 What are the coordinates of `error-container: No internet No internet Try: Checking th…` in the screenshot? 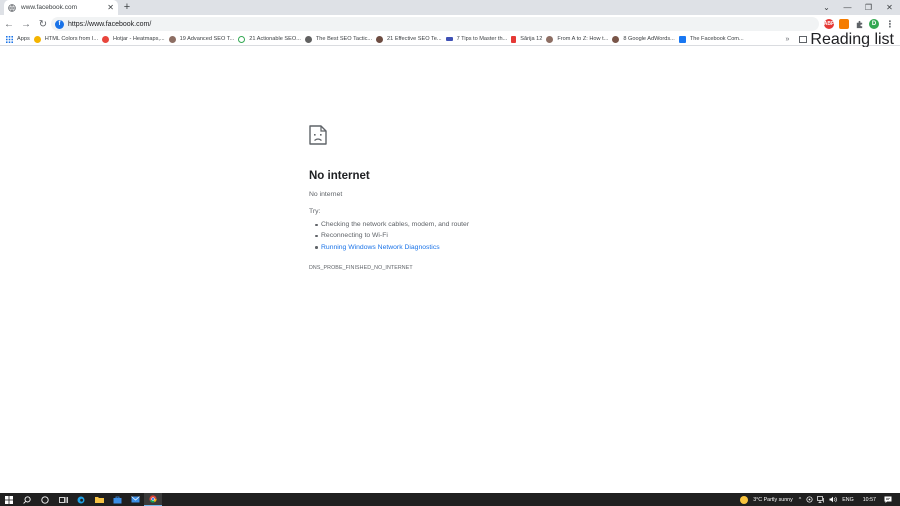 It's located at (459, 198).